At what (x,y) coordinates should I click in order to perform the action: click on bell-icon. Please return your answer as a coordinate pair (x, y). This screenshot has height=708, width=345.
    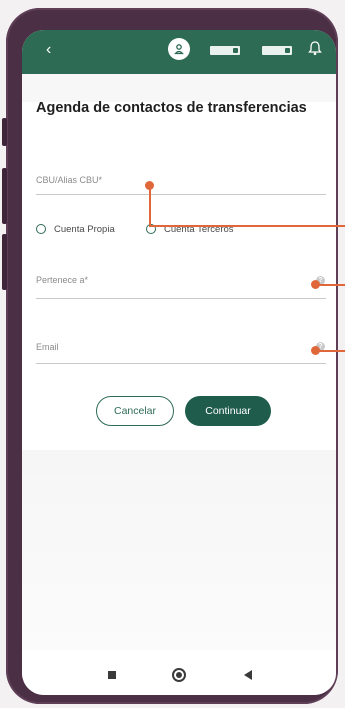
    Looking at the image, I should click on (315, 48).